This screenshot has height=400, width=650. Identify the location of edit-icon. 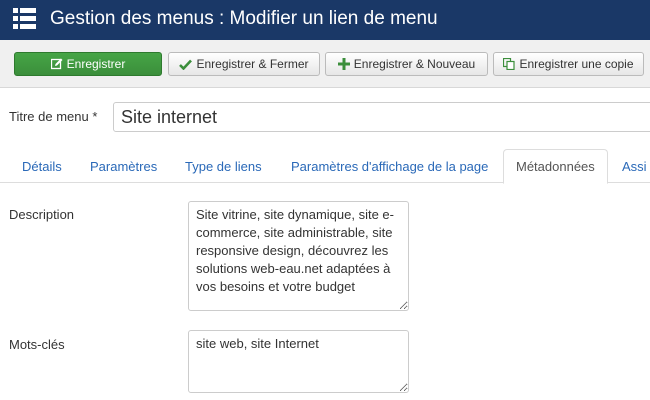
(56, 64).